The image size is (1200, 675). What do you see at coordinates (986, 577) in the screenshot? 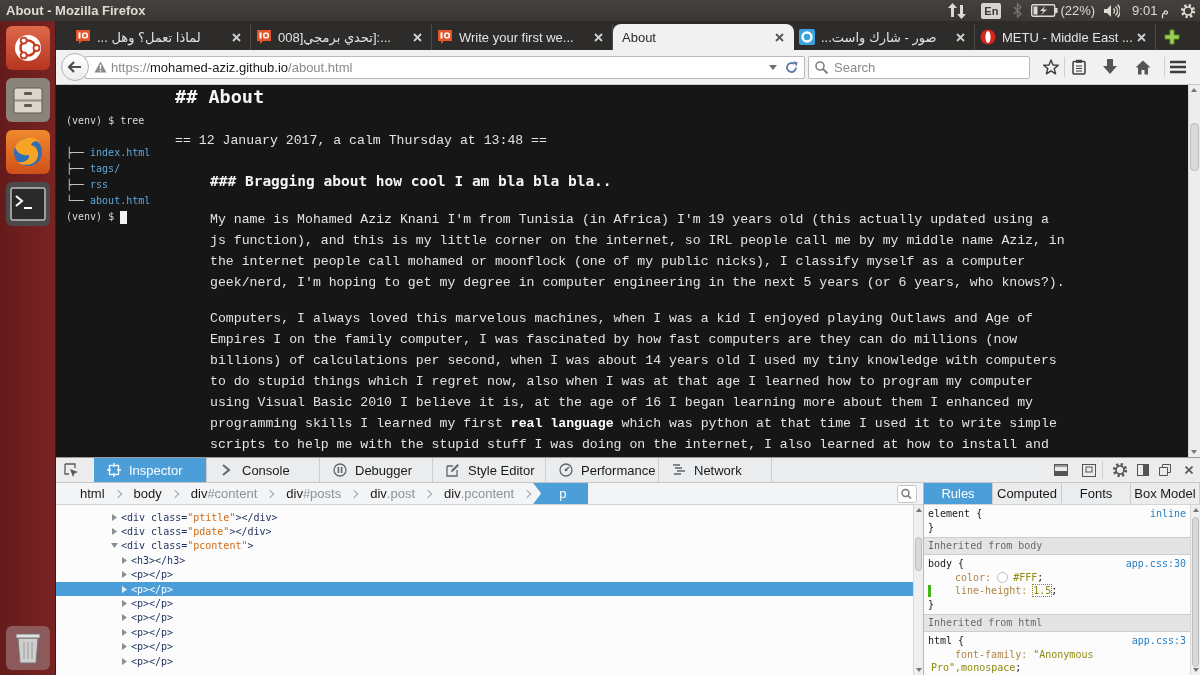
I see `css-declaration: color: #FFF;` at bounding box center [986, 577].